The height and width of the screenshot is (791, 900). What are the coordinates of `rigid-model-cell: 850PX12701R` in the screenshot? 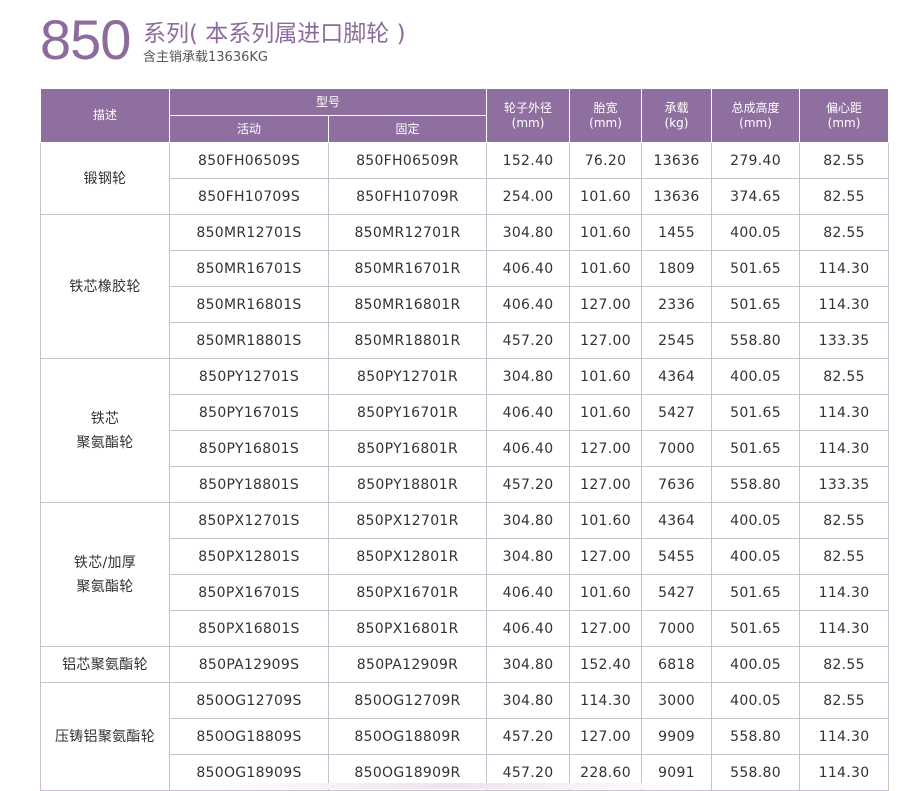 It's located at (407, 520).